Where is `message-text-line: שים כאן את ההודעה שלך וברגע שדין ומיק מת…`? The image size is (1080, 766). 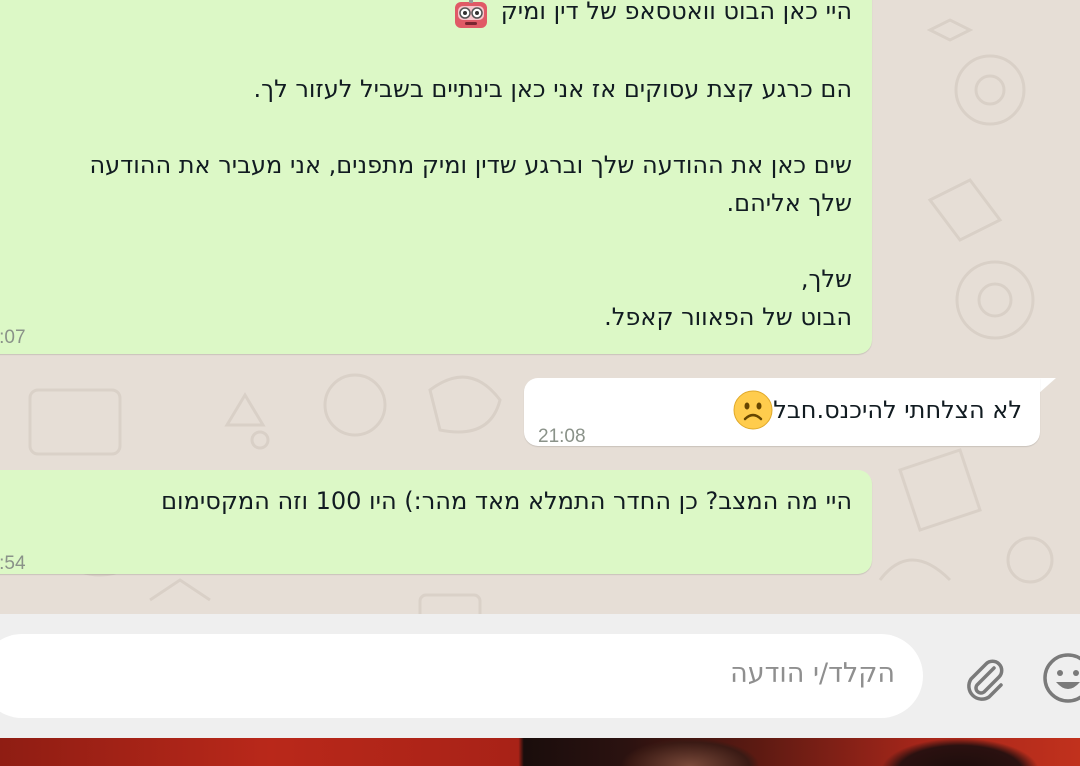
message-text-line: שים כאן את ההודעה שלך וברגע שדין ומיק מת… is located at coordinates (470, 165).